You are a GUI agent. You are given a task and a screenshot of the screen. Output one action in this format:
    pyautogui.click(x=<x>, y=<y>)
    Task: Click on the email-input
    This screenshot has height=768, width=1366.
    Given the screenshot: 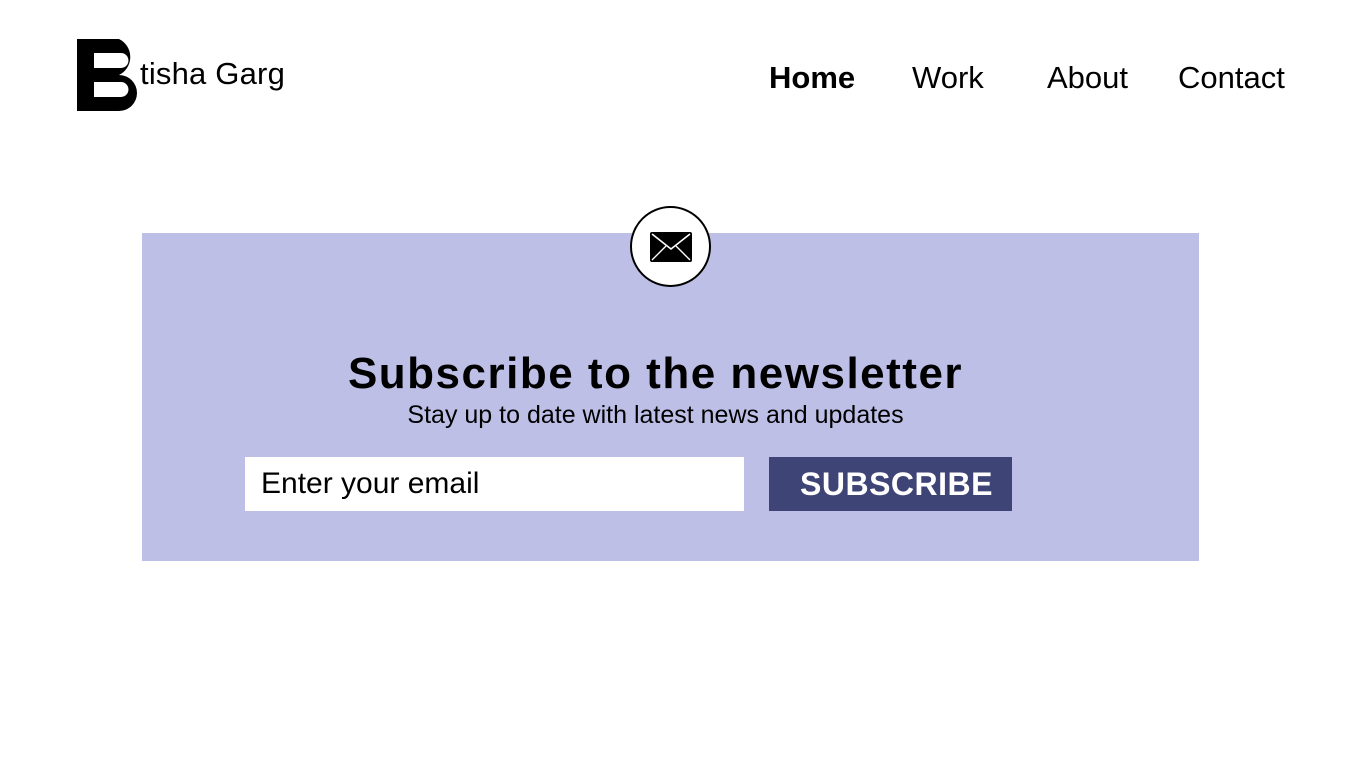 What is the action you would take?
    pyautogui.click(x=494, y=484)
    